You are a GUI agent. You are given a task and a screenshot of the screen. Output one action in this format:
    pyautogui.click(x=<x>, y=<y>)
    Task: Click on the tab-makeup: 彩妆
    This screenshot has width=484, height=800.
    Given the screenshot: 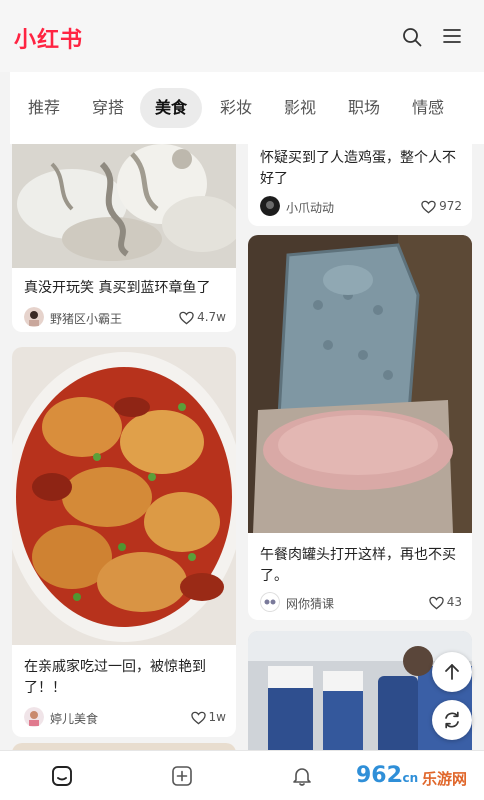 What is the action you would take?
    pyautogui.click(x=236, y=108)
    